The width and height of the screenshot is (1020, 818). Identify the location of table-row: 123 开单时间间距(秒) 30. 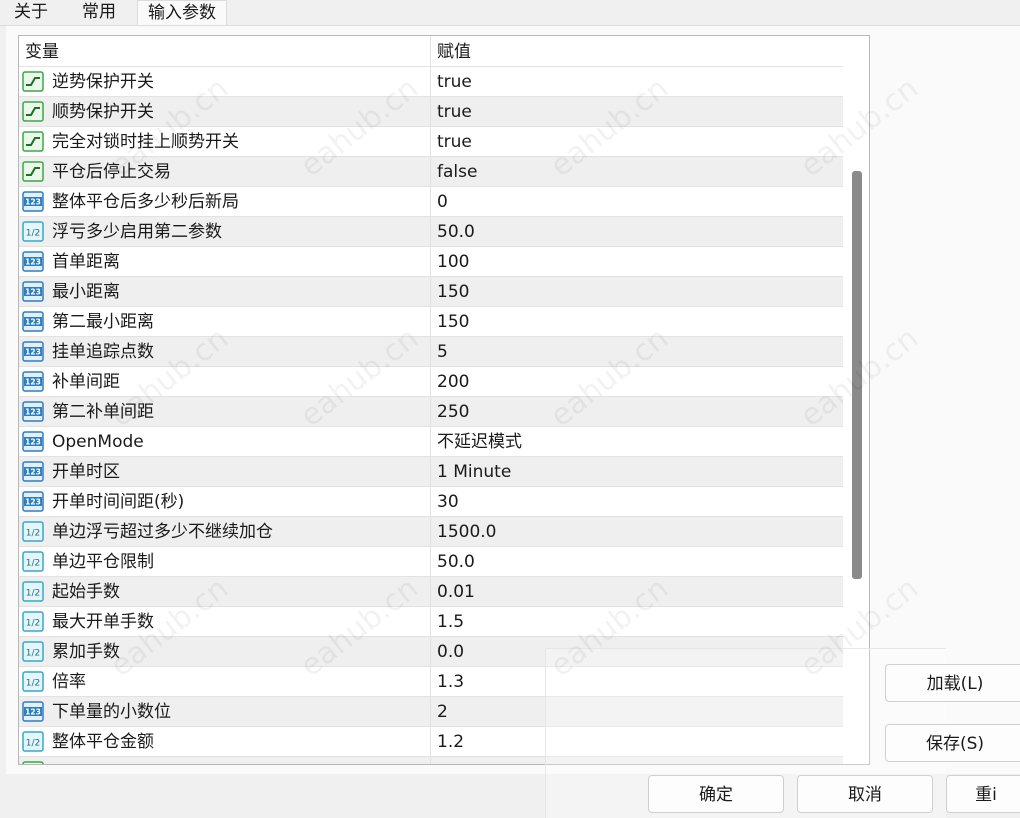
(431, 502).